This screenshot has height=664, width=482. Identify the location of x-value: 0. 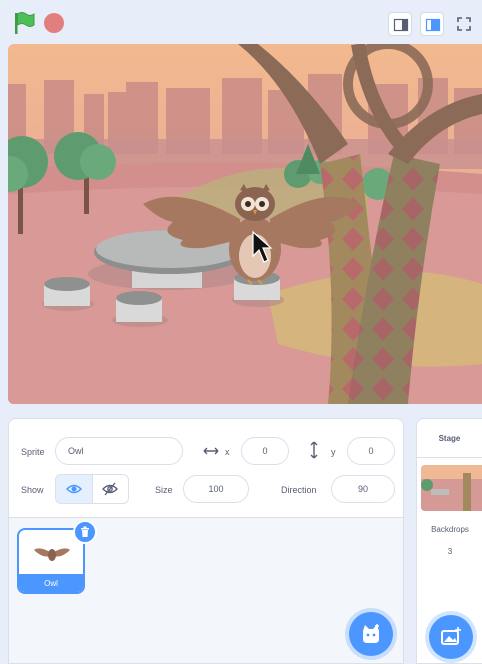
(265, 451).